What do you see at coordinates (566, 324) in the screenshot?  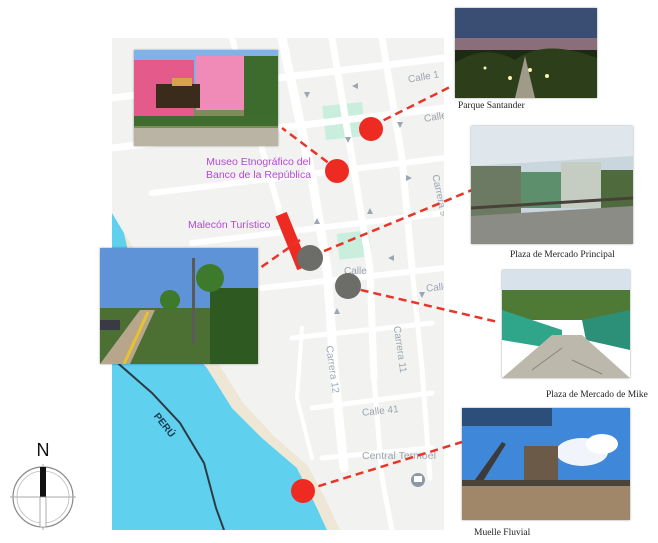 I see `plaza-mike-photo` at bounding box center [566, 324].